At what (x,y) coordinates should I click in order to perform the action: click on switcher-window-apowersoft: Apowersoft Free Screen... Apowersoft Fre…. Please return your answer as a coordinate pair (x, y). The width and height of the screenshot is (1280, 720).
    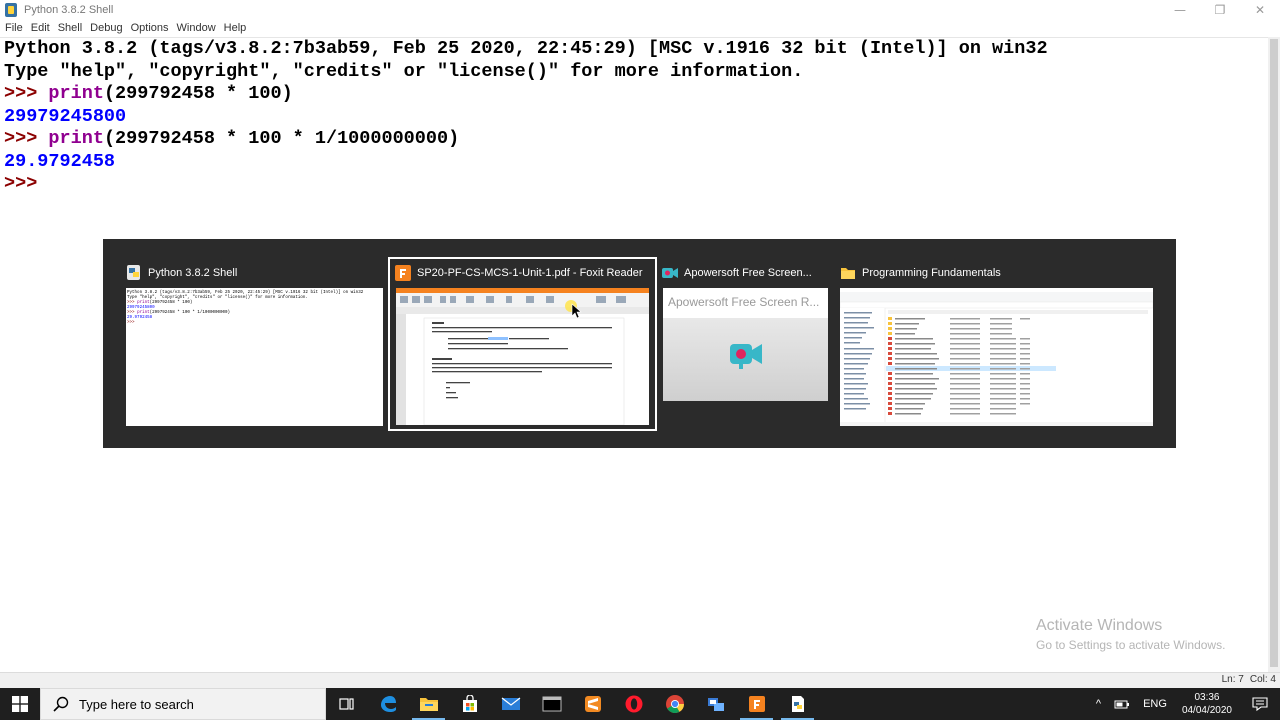
    Looking at the image, I should click on (745, 344).